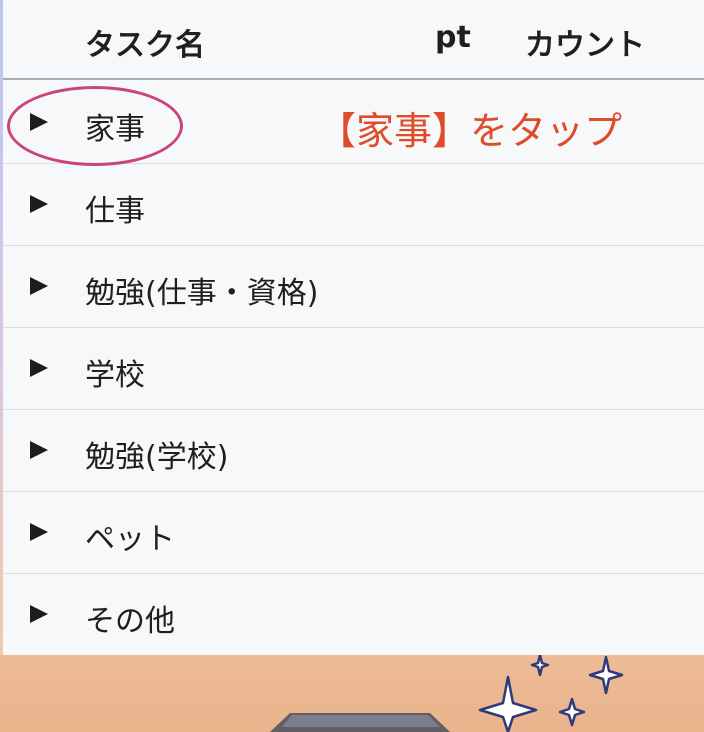 This screenshot has width=704, height=732. Describe the element at coordinates (353, 287) in the screenshot. I see `table-row-study-work: 勉強(仕事・資格)` at that location.